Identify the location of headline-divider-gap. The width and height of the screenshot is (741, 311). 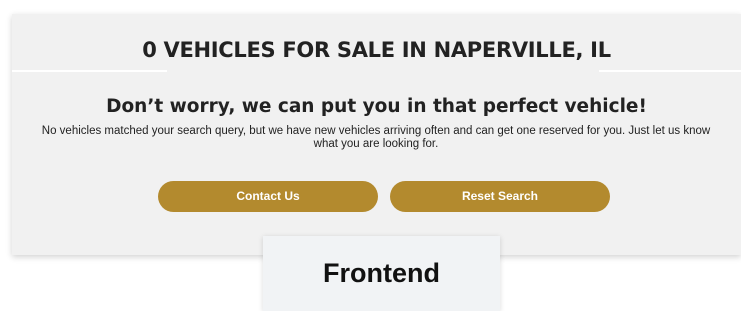
(383, 71).